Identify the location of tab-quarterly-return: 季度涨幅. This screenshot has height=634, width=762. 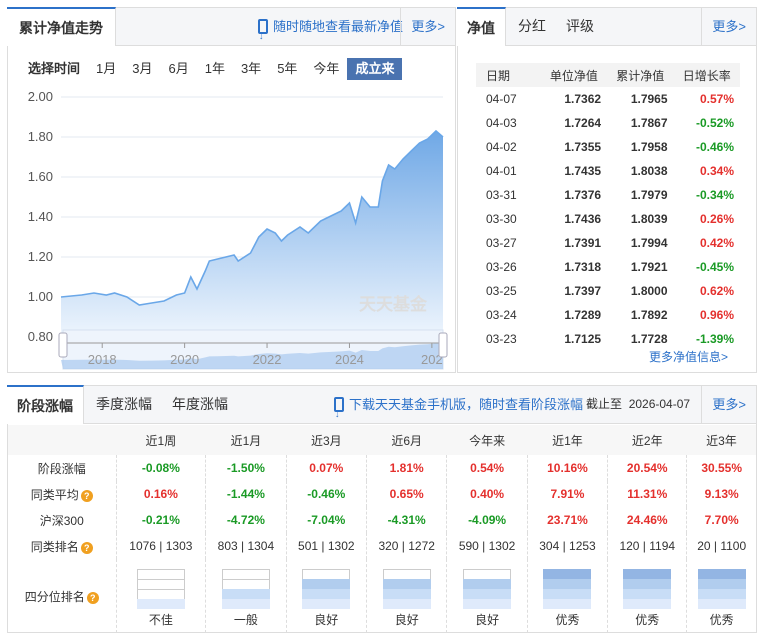
(124, 404).